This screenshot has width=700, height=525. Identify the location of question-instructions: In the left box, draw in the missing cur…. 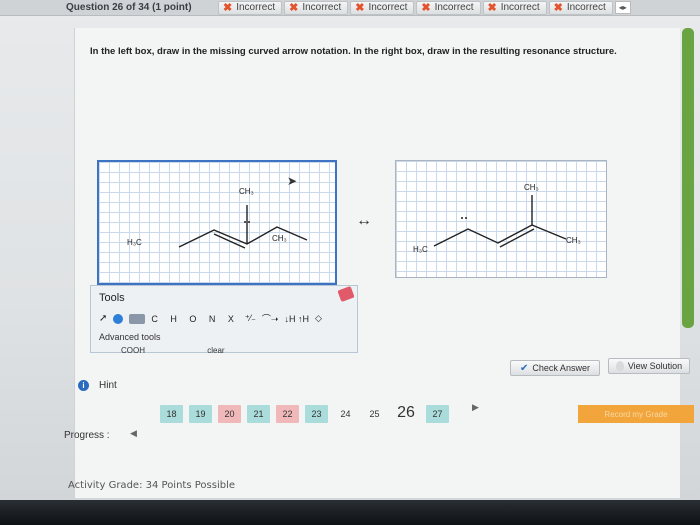
(353, 51).